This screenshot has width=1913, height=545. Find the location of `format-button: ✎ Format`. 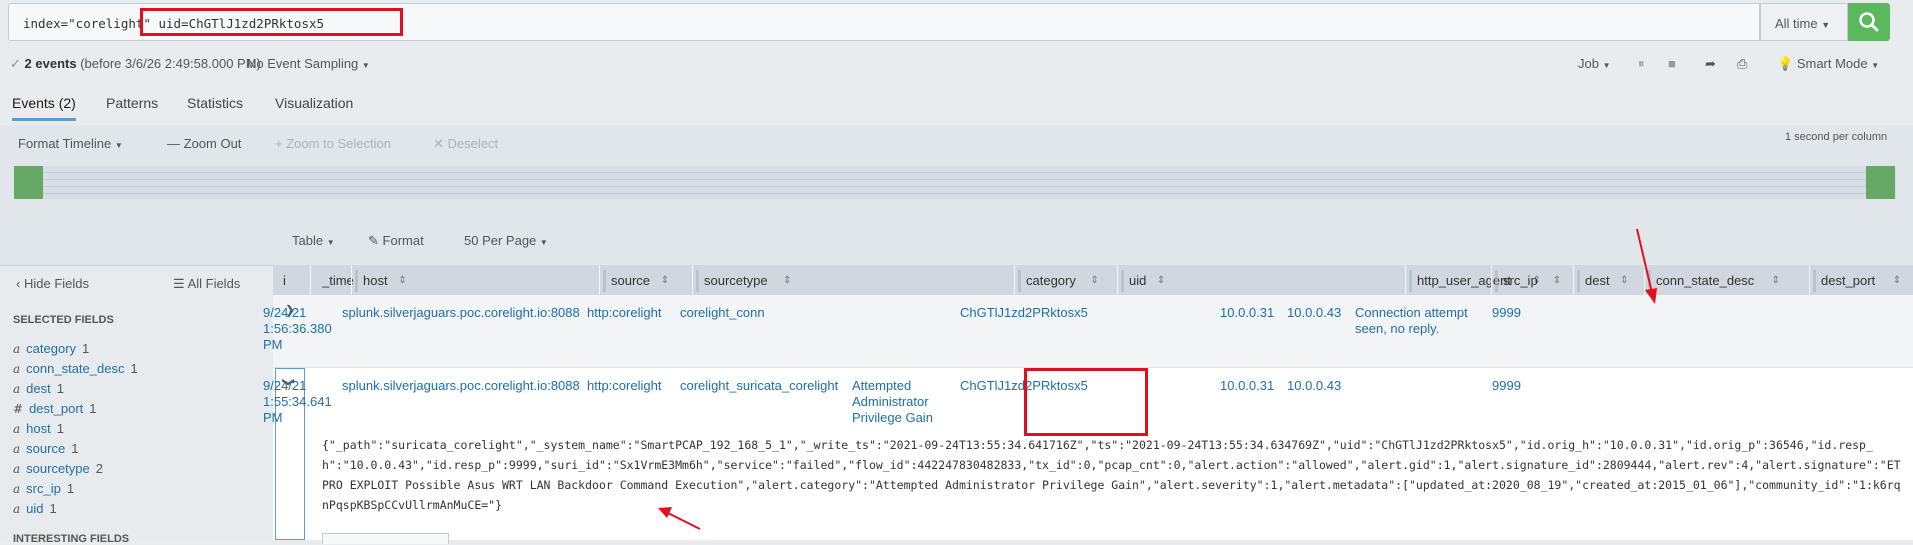

format-button: ✎ Format is located at coordinates (396, 241).